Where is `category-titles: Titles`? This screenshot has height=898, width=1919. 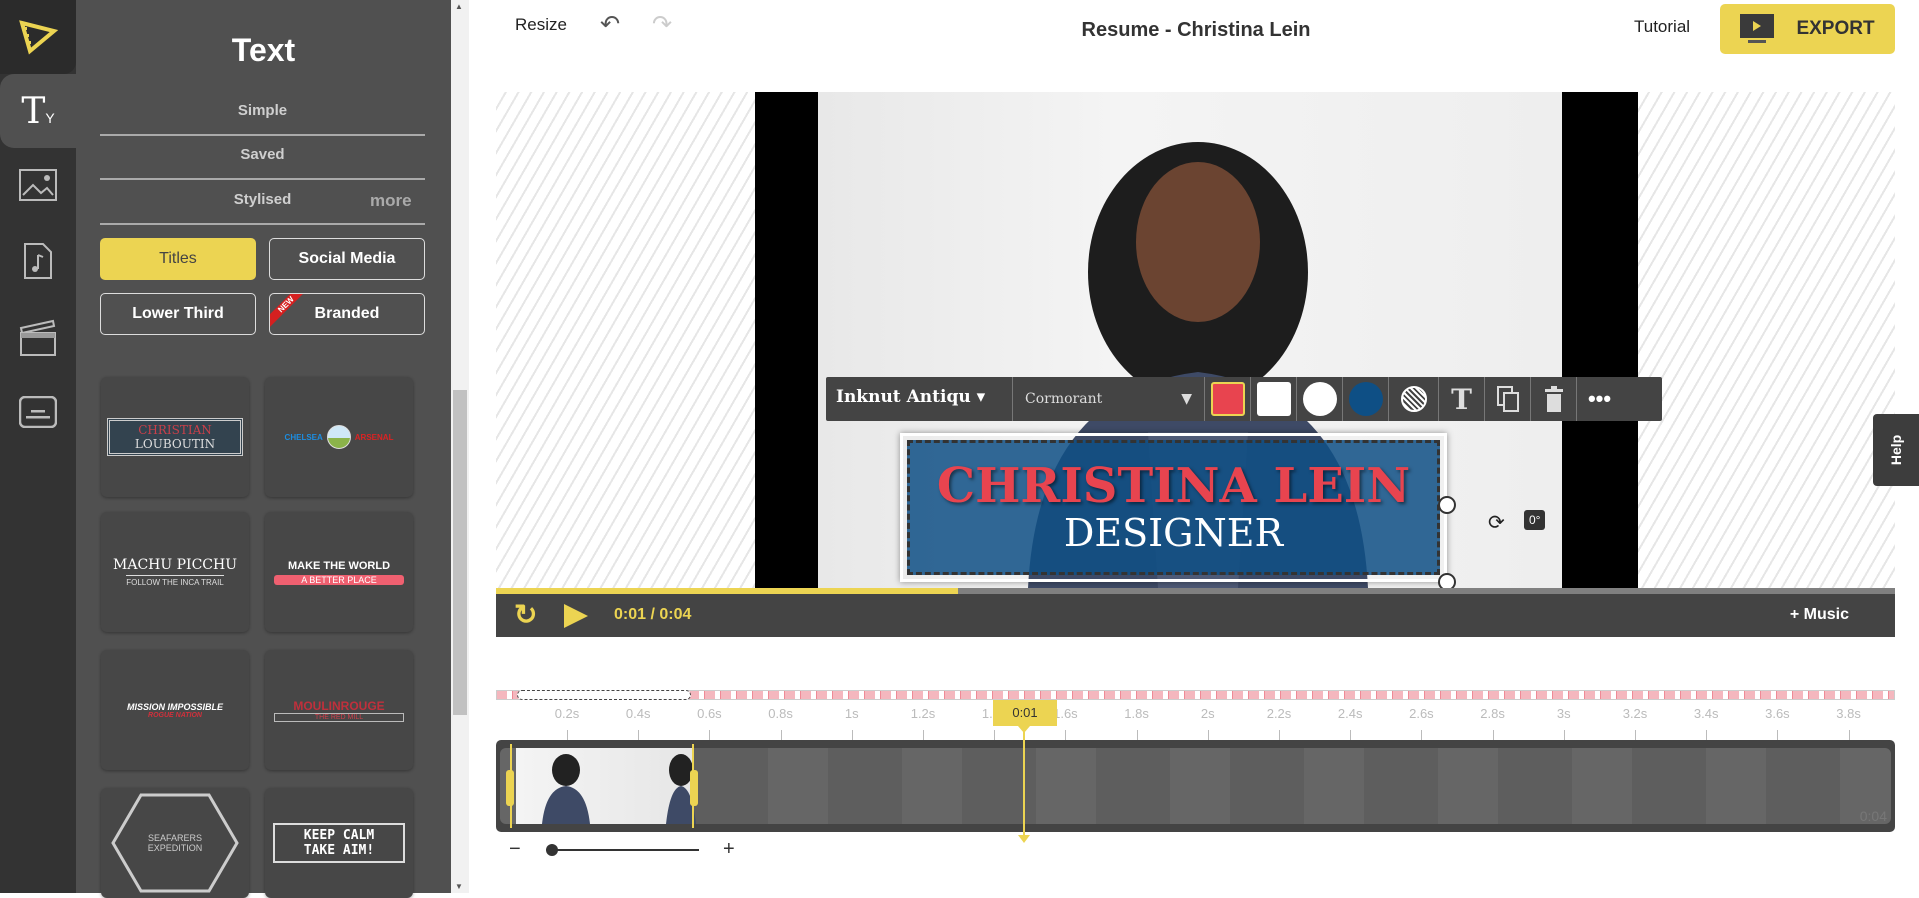 category-titles: Titles is located at coordinates (178, 259).